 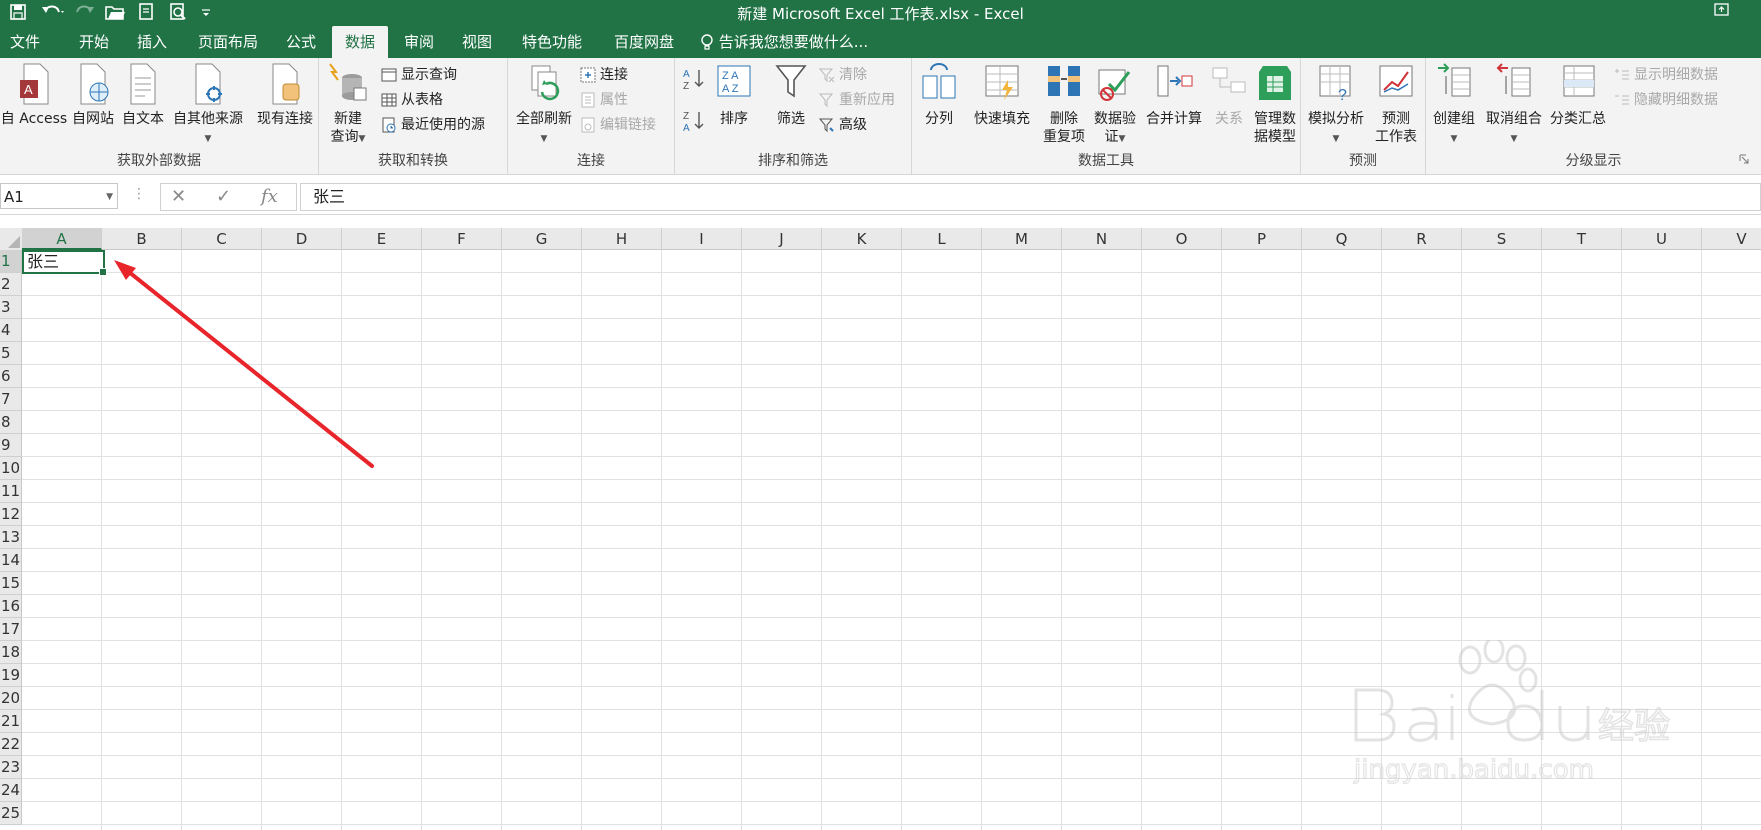 What do you see at coordinates (588, 75) in the screenshot?
I see `connections-icon` at bounding box center [588, 75].